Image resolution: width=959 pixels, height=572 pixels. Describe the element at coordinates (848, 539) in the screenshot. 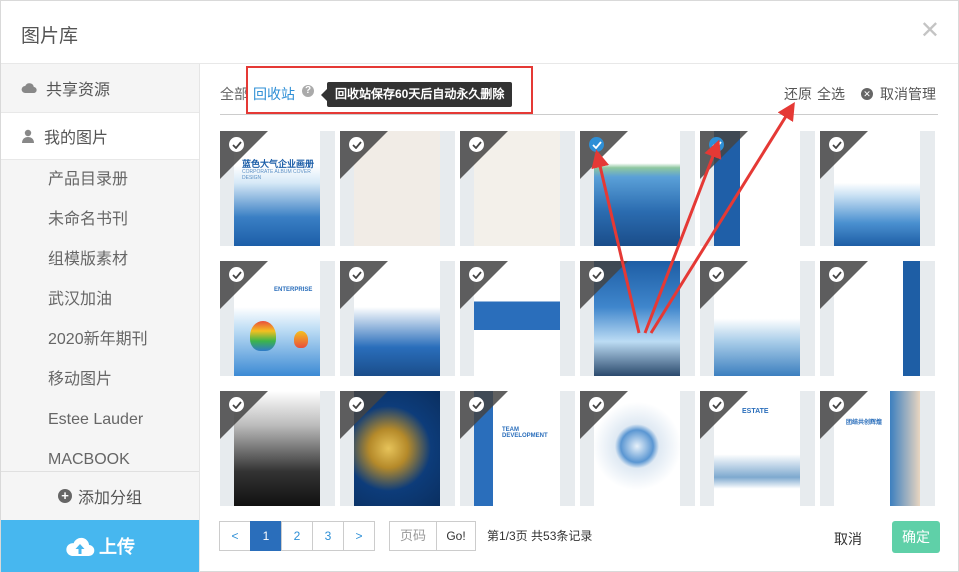

I see `cancel-button: 取消` at that location.